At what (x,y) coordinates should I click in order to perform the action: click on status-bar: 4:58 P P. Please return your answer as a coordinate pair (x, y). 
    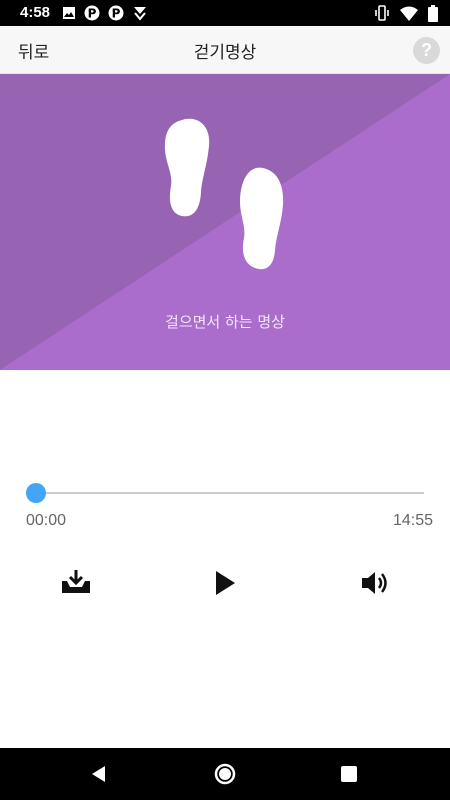
    Looking at the image, I should click on (225, 13).